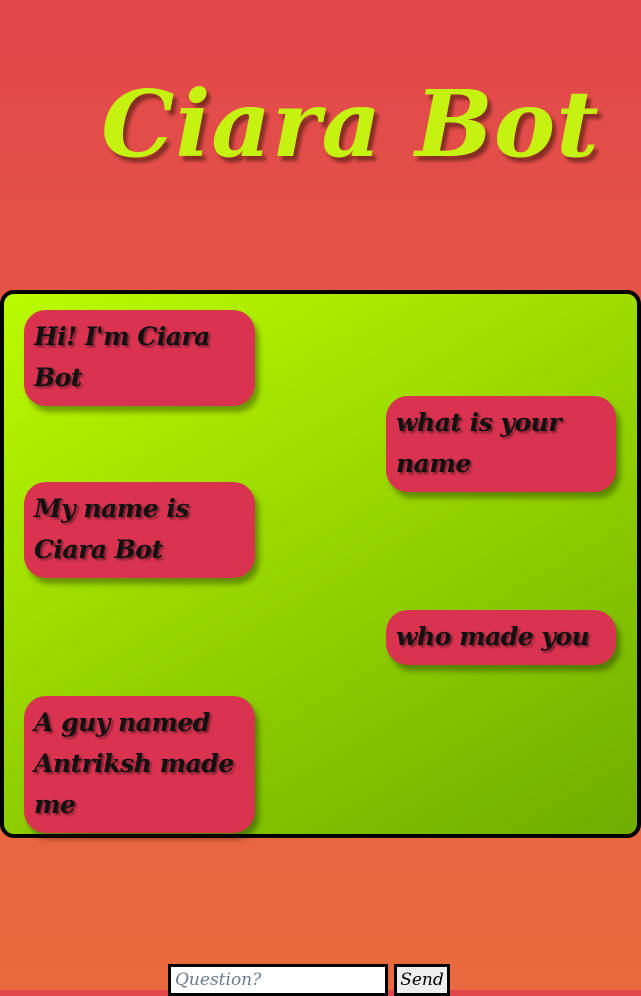  What do you see at coordinates (350, 124) in the screenshot?
I see `page-title: Ciara Bot` at bounding box center [350, 124].